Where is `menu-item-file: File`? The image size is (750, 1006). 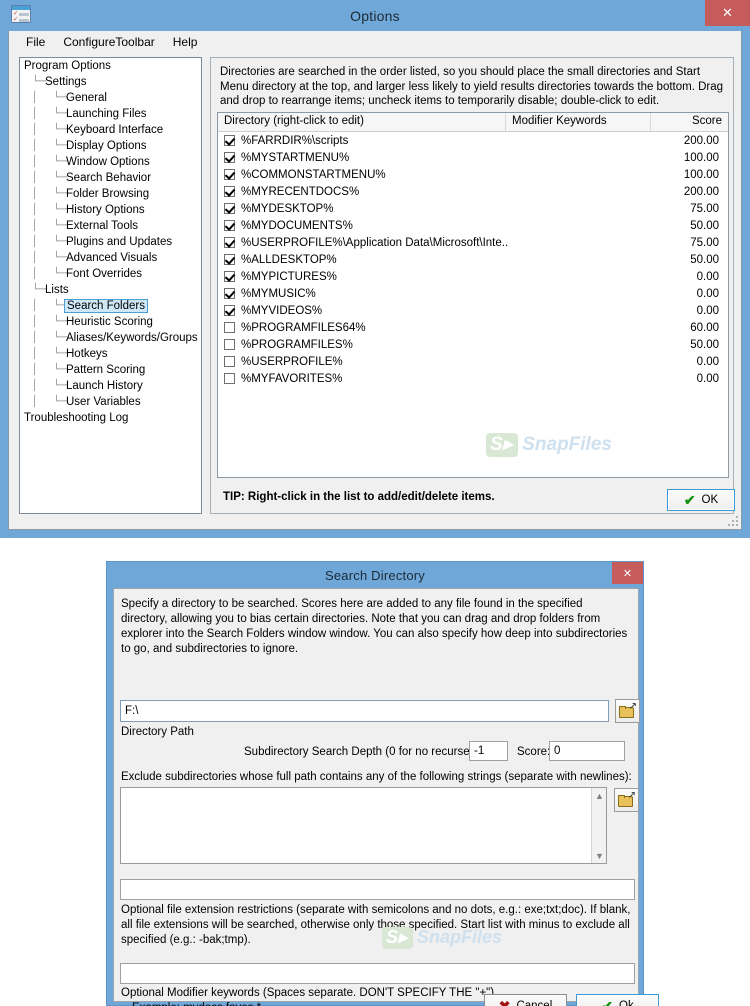 menu-item-file: File is located at coordinates (35, 42).